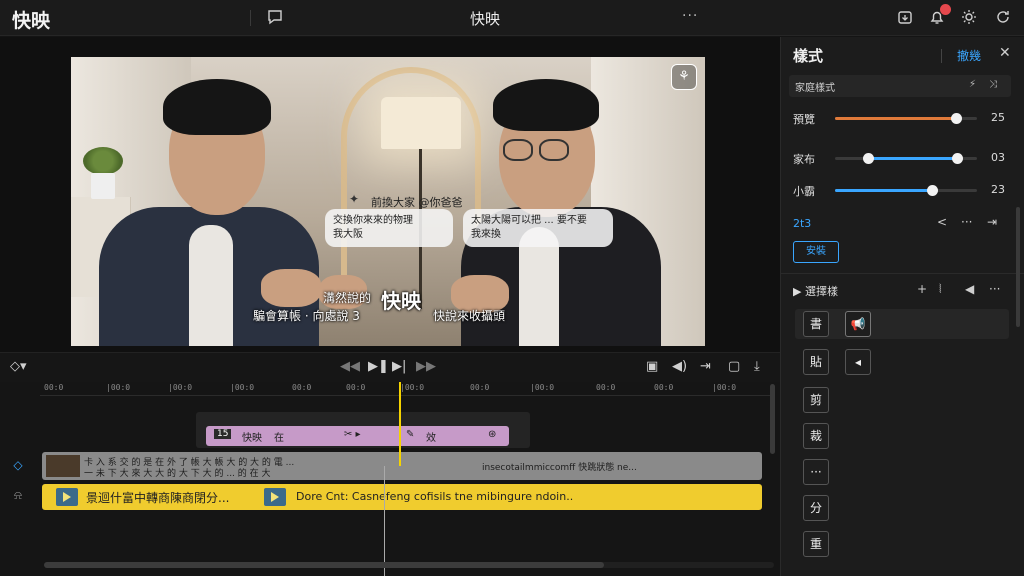 This screenshot has width=1024, height=576. Describe the element at coordinates (399, 366) in the screenshot. I see `play-icon: ▶|` at that location.